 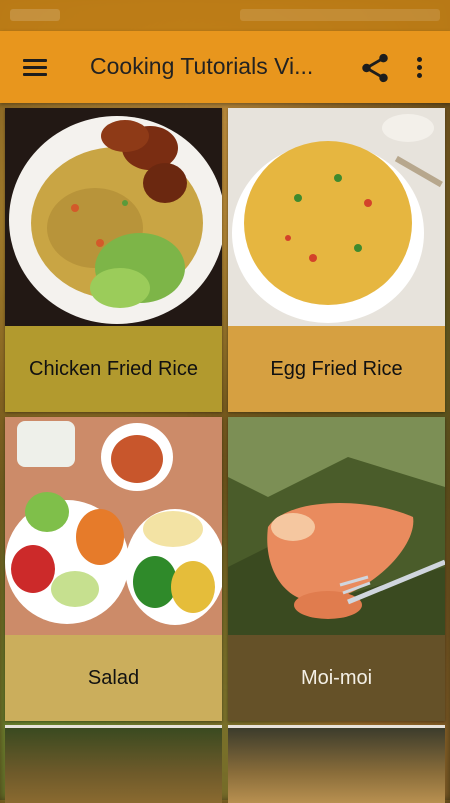 I want to click on hamburger-menu-icon, so click(x=35, y=67).